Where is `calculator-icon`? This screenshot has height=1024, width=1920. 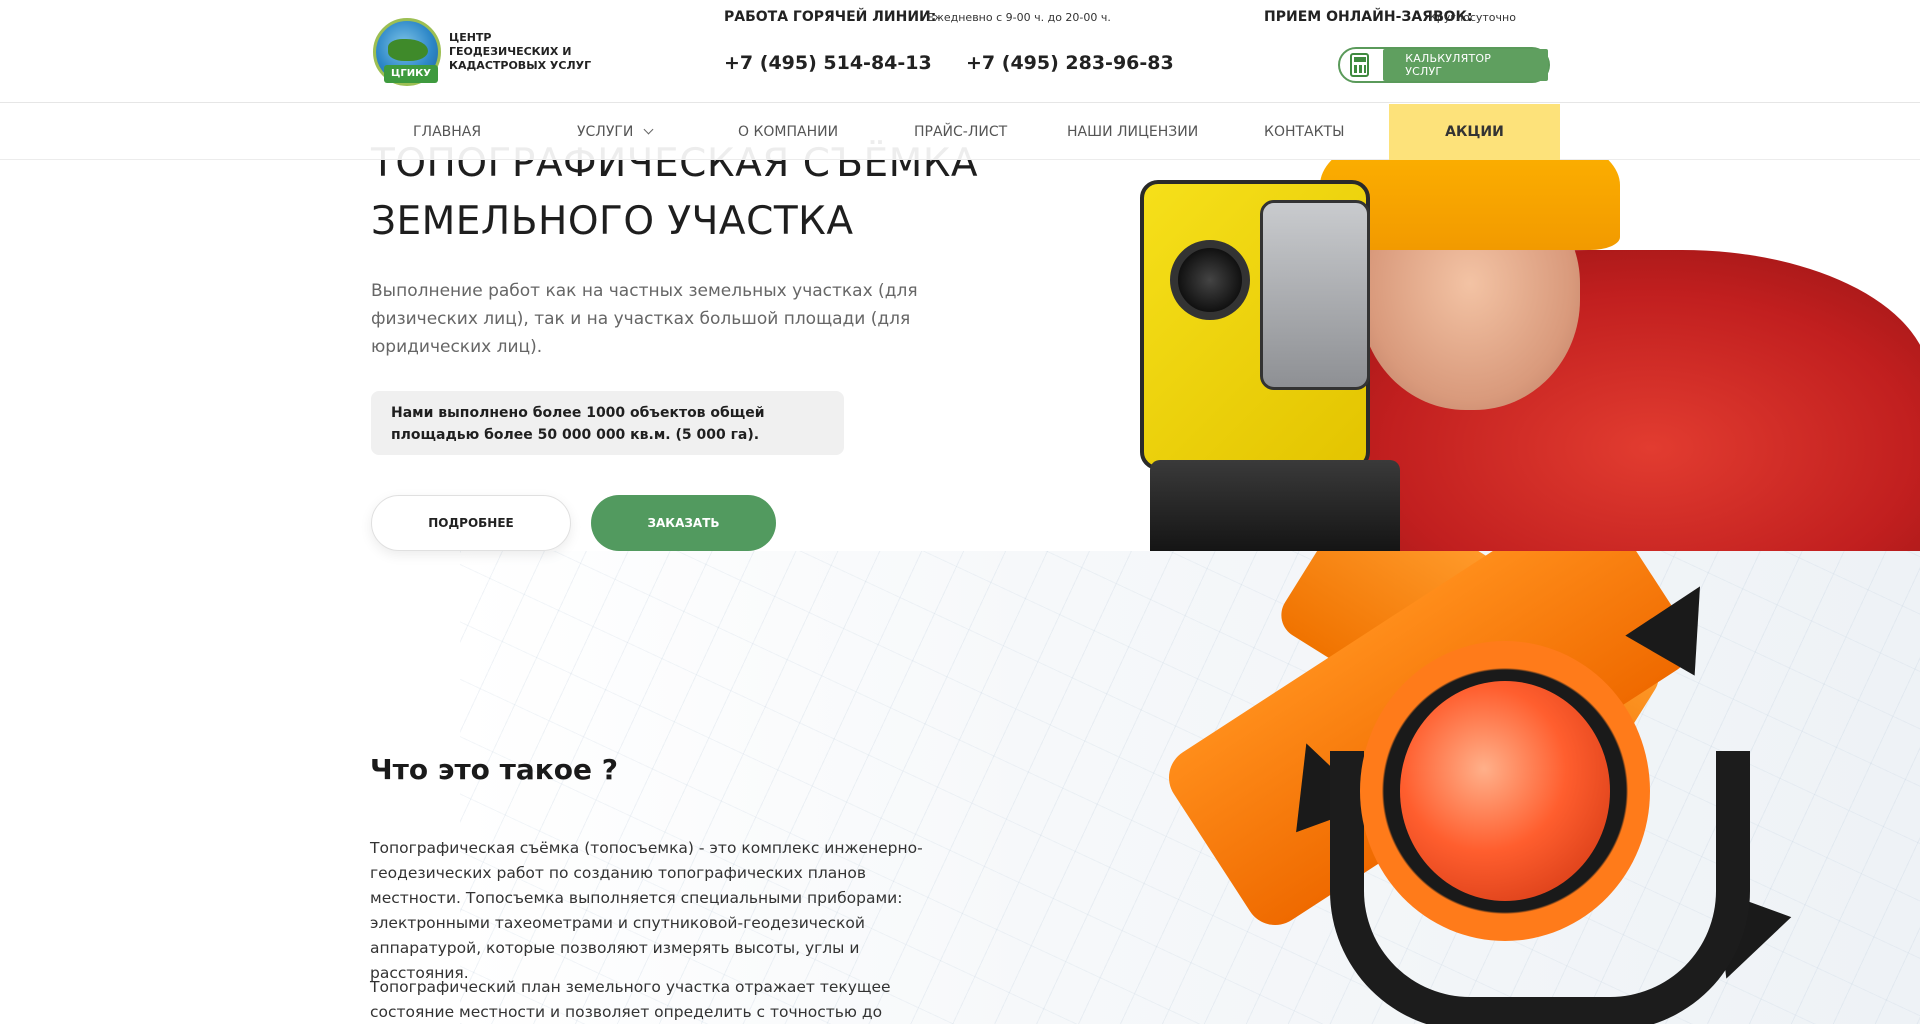 calculator-icon is located at coordinates (1360, 65).